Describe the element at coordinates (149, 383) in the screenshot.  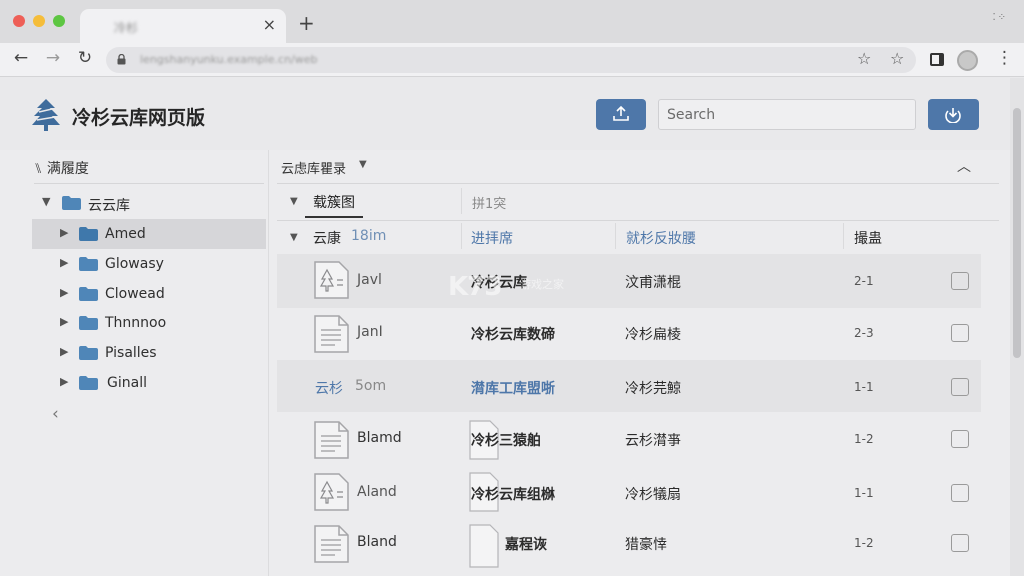
I see `sidebar-item-ginall: ▶ Ginall` at that location.